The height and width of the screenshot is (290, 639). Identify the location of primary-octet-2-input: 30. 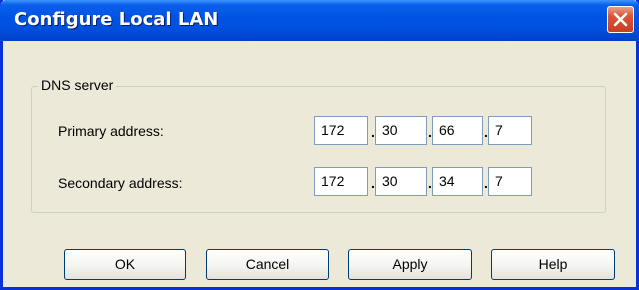
(401, 130).